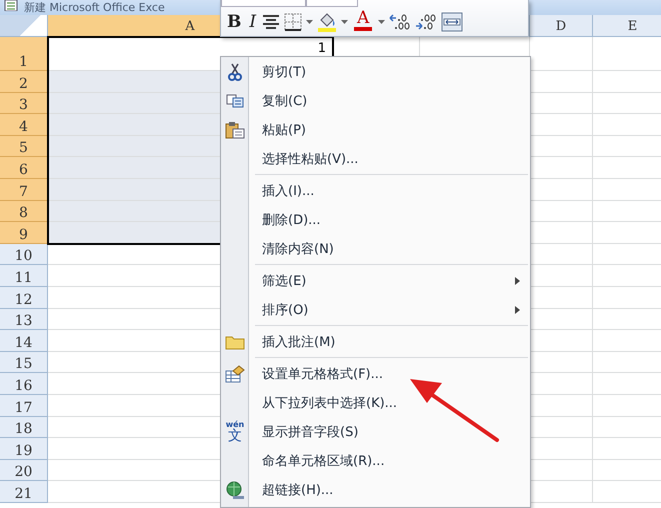 The width and height of the screenshot is (661, 508). Describe the element at coordinates (285, 309) in the screenshot. I see `menu-item: 排序(O)` at that location.